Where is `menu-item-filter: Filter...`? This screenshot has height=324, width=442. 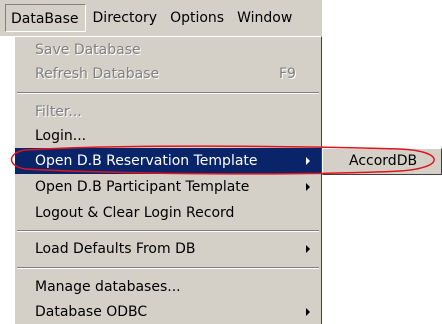
menu-item-filter: Filter... is located at coordinates (168, 112).